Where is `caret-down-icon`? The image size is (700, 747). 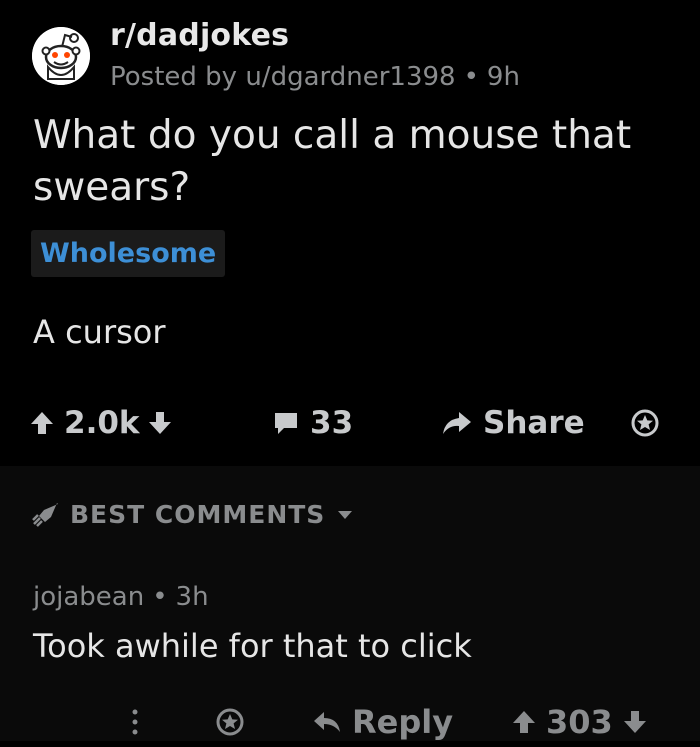 caret-down-icon is located at coordinates (345, 514).